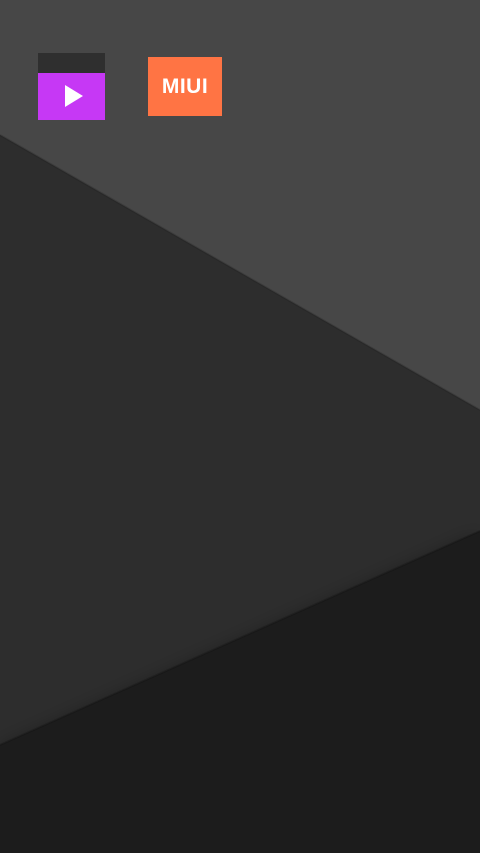 Image resolution: width=480 pixels, height=853 pixels. Describe the element at coordinates (71, 63) in the screenshot. I see `video-player-icon-top-band` at that location.